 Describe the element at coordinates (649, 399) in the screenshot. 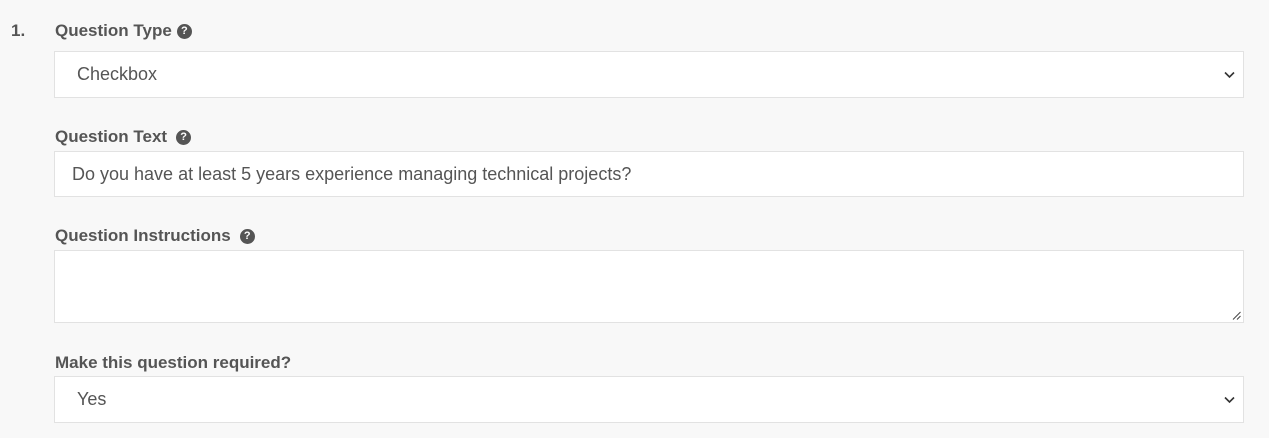

I see `required-select: Yes` at that location.